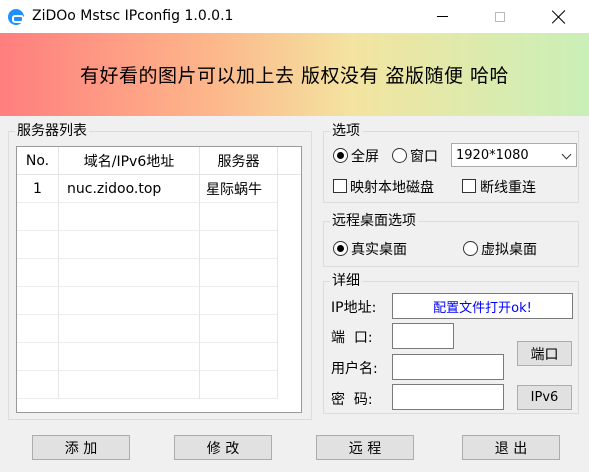 The height and width of the screenshot is (472, 589). What do you see at coordinates (470, 248) in the screenshot?
I see `virtual-desktop-radio` at bounding box center [470, 248].